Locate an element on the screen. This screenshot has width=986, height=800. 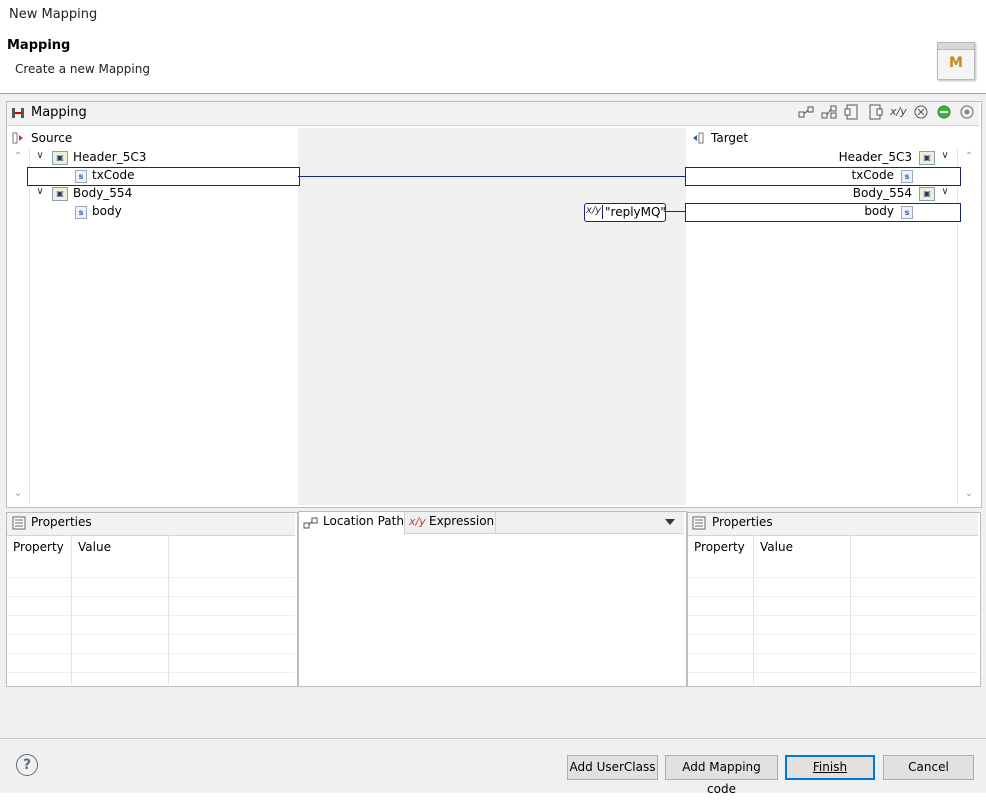
source-node-txcode: txCode is located at coordinates (113, 175).